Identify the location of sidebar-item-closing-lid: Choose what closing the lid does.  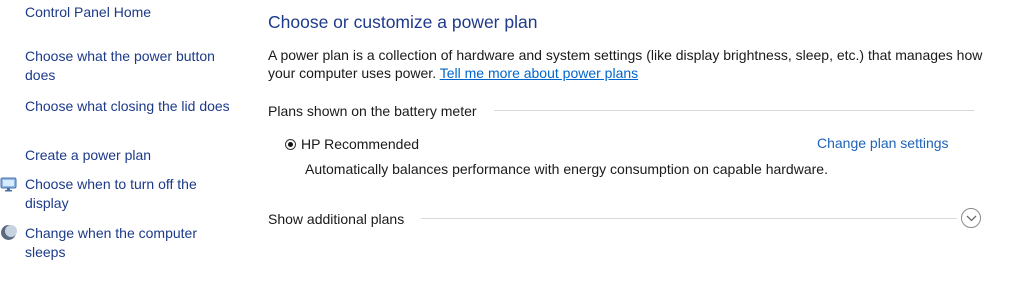
(132, 106).